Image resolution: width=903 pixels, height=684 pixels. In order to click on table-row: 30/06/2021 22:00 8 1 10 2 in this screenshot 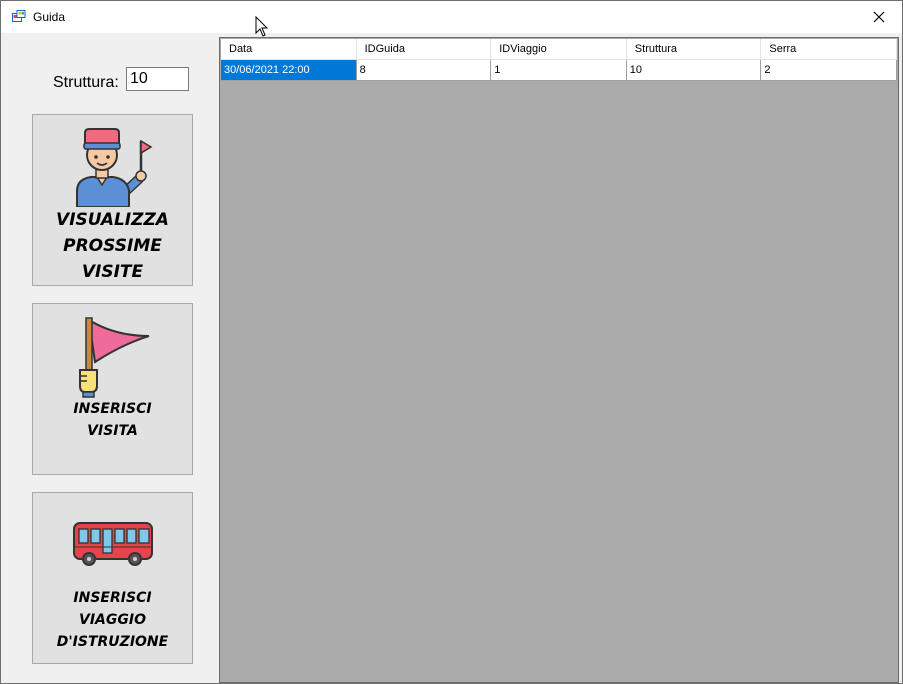, I will do `click(559, 70)`.